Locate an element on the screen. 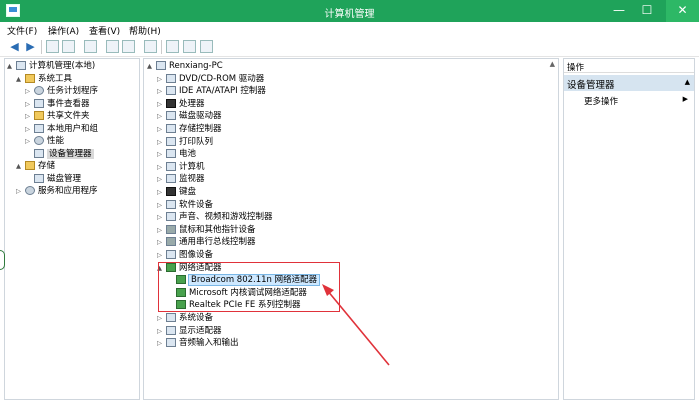 The image size is (699, 400). tree-item-label: 系统设备 is located at coordinates (196, 318).